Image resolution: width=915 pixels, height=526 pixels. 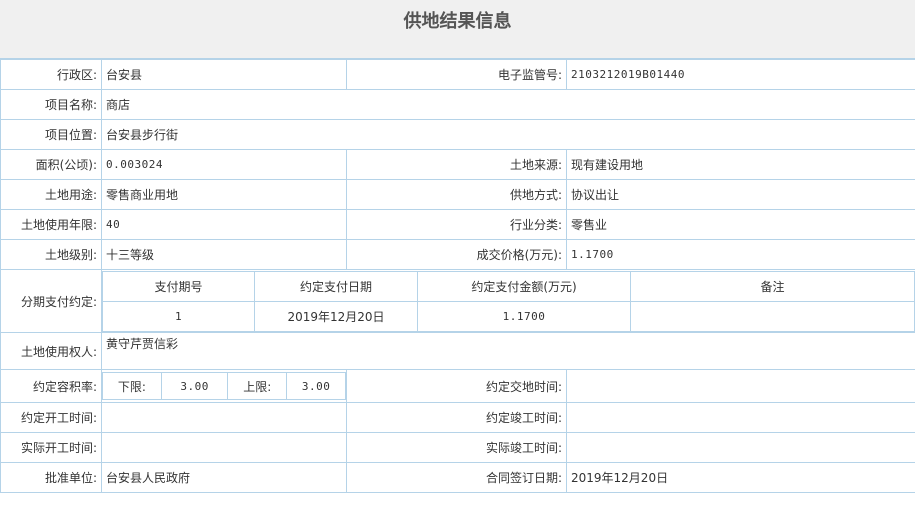 I want to click on installment-period: 1, so click(x=178, y=316).